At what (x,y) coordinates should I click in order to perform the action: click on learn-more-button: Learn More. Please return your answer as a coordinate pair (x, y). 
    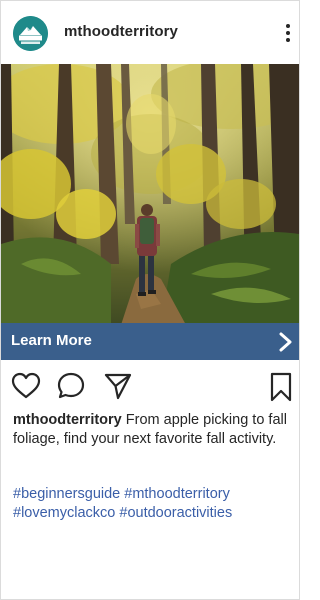
    Looking at the image, I should click on (150, 341).